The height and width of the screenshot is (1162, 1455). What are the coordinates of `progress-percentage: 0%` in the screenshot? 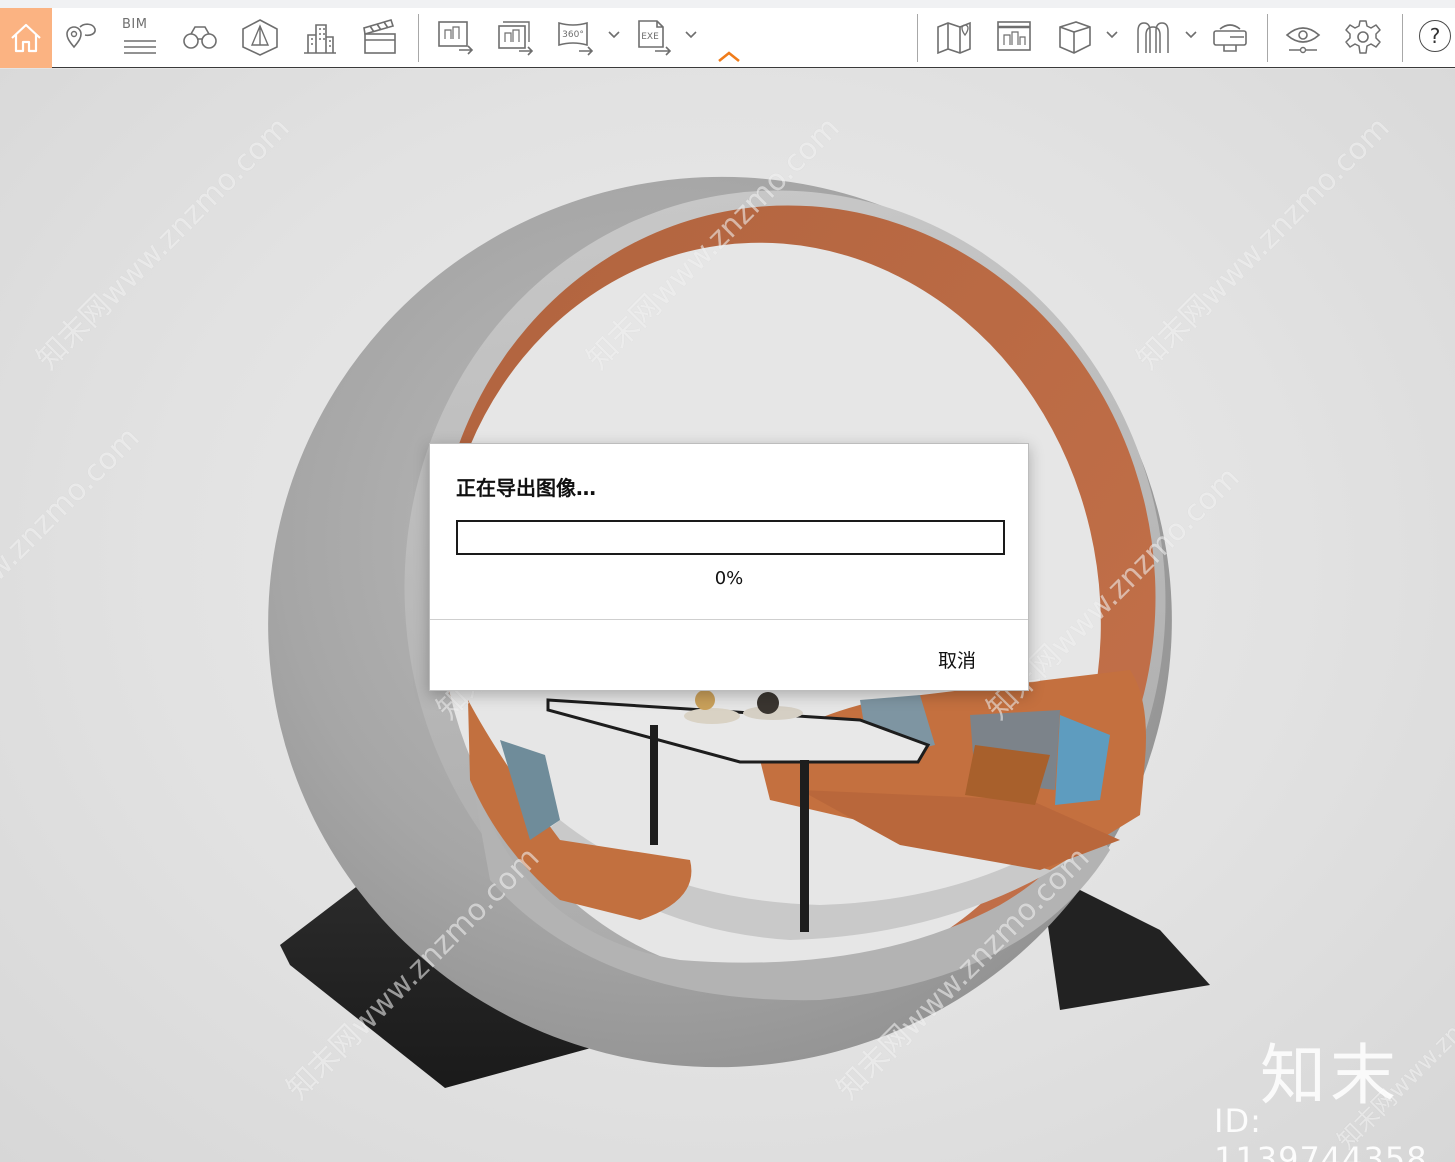 It's located at (729, 578).